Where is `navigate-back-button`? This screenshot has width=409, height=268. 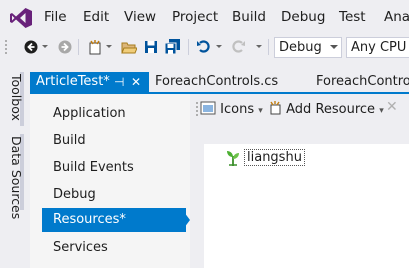
navigate-back-button is located at coordinates (31, 47).